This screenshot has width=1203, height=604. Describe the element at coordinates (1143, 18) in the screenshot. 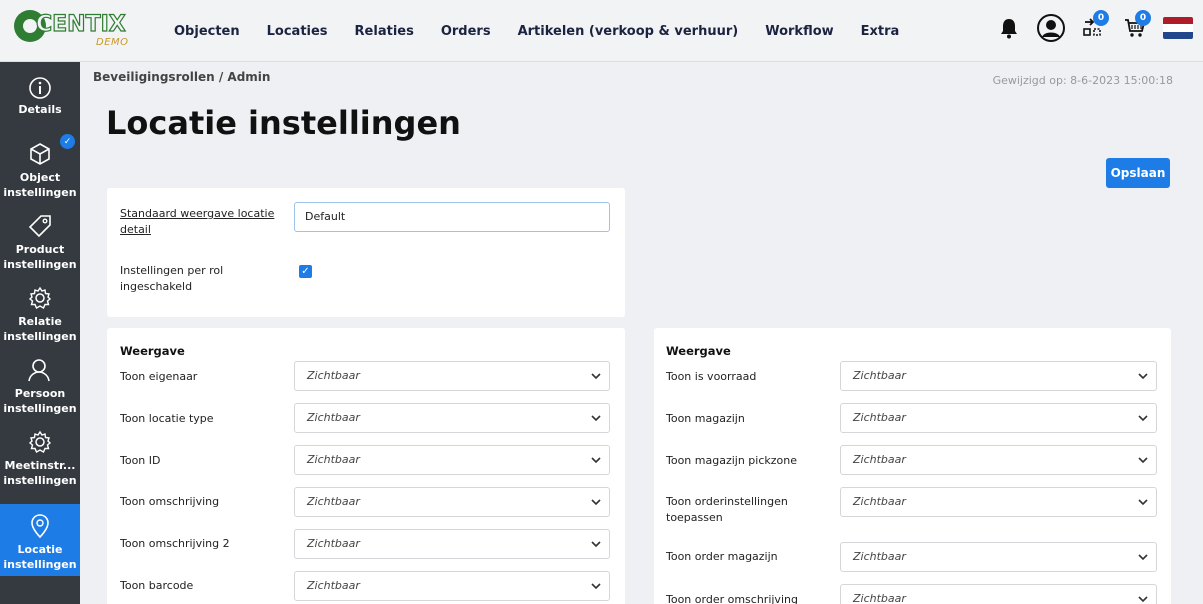

I see `cart-badge: 0` at that location.